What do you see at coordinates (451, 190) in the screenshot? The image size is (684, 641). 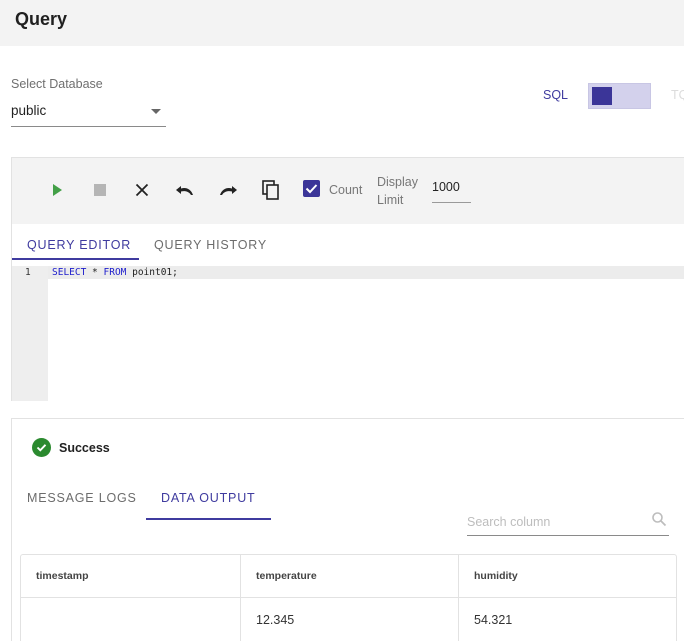 I see `display-limit-input: 1000` at bounding box center [451, 190].